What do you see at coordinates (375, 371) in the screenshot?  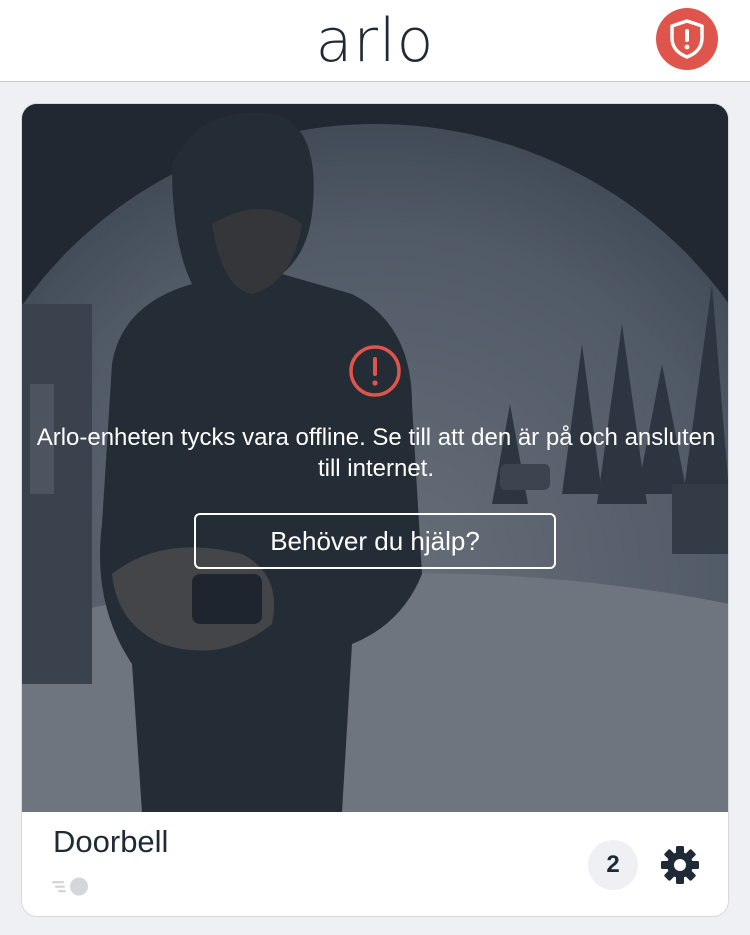 I see `exclamation-circle-icon` at bounding box center [375, 371].